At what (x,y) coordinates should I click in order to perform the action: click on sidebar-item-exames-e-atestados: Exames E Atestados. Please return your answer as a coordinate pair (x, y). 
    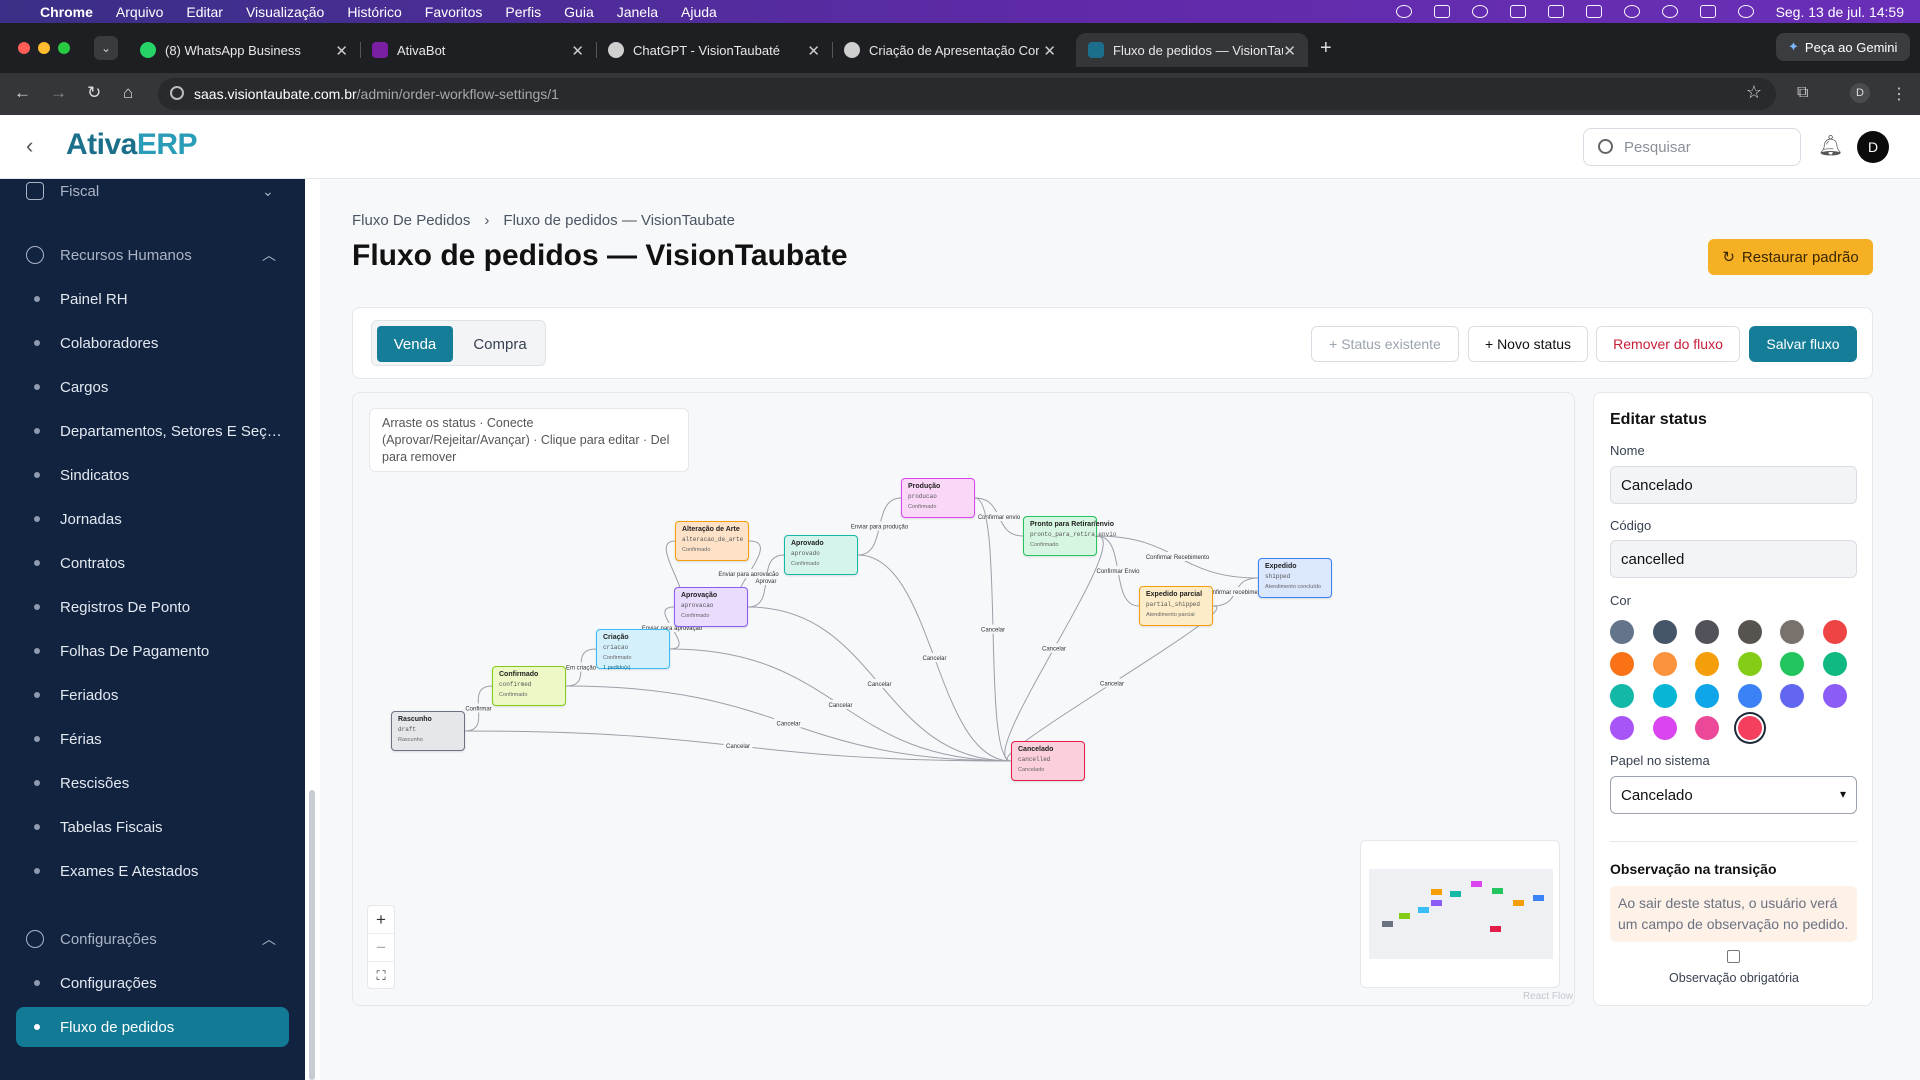
    Looking at the image, I should click on (152, 871).